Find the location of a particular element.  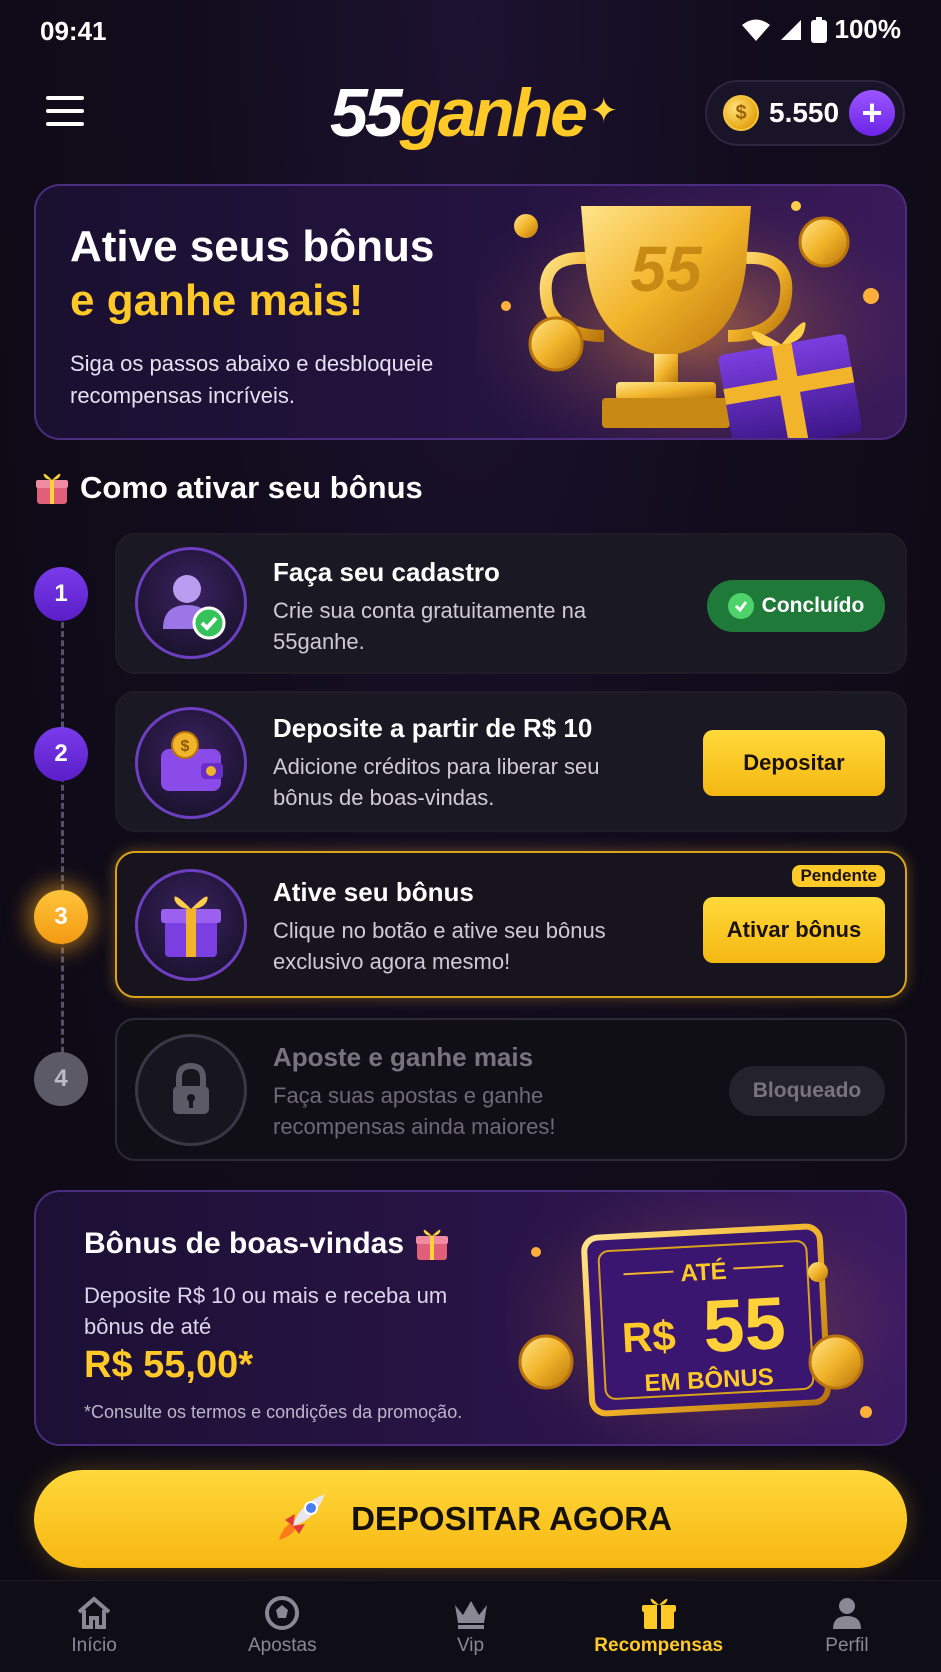

soccer-ball-icon is located at coordinates (282, 1613).